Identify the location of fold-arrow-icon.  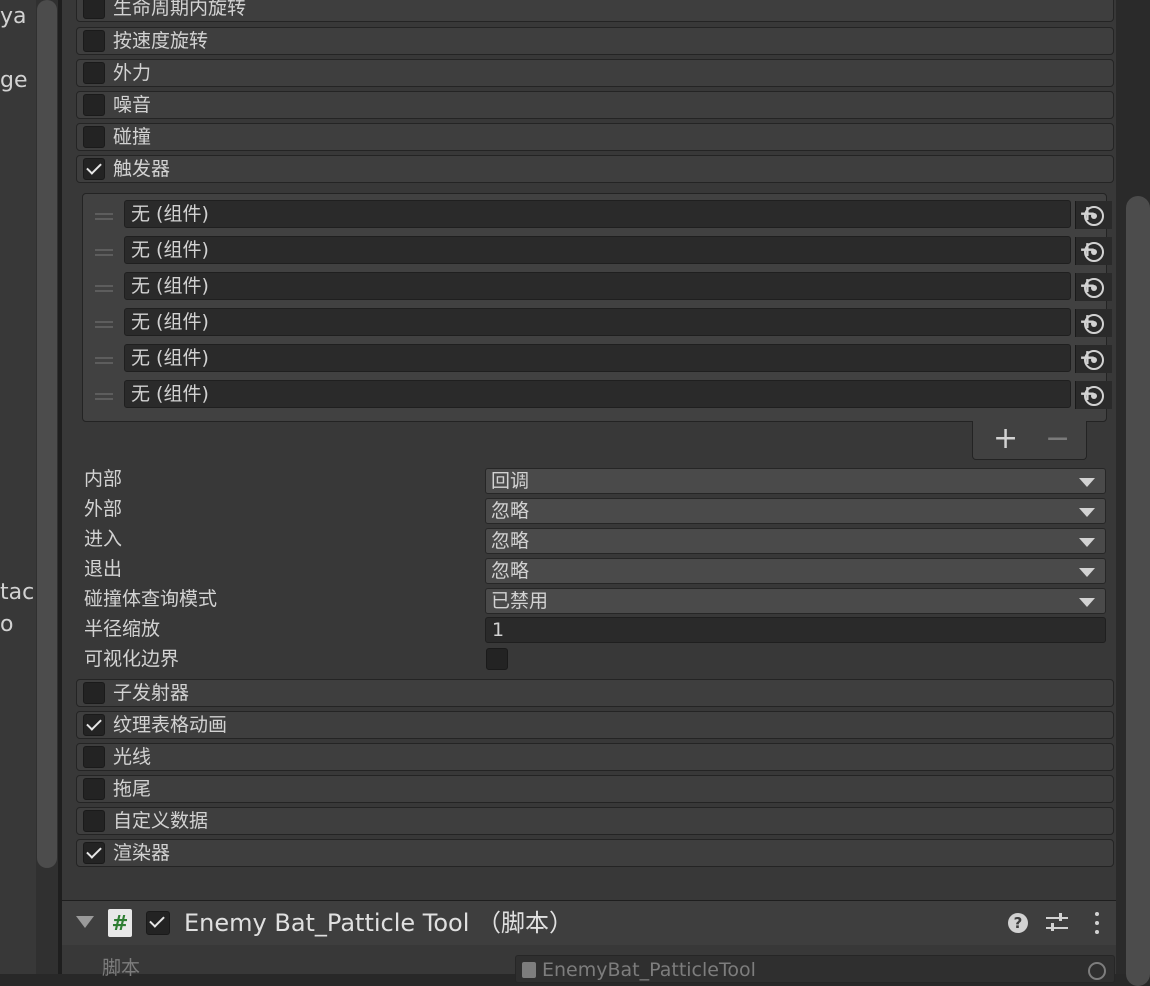
(85, 922).